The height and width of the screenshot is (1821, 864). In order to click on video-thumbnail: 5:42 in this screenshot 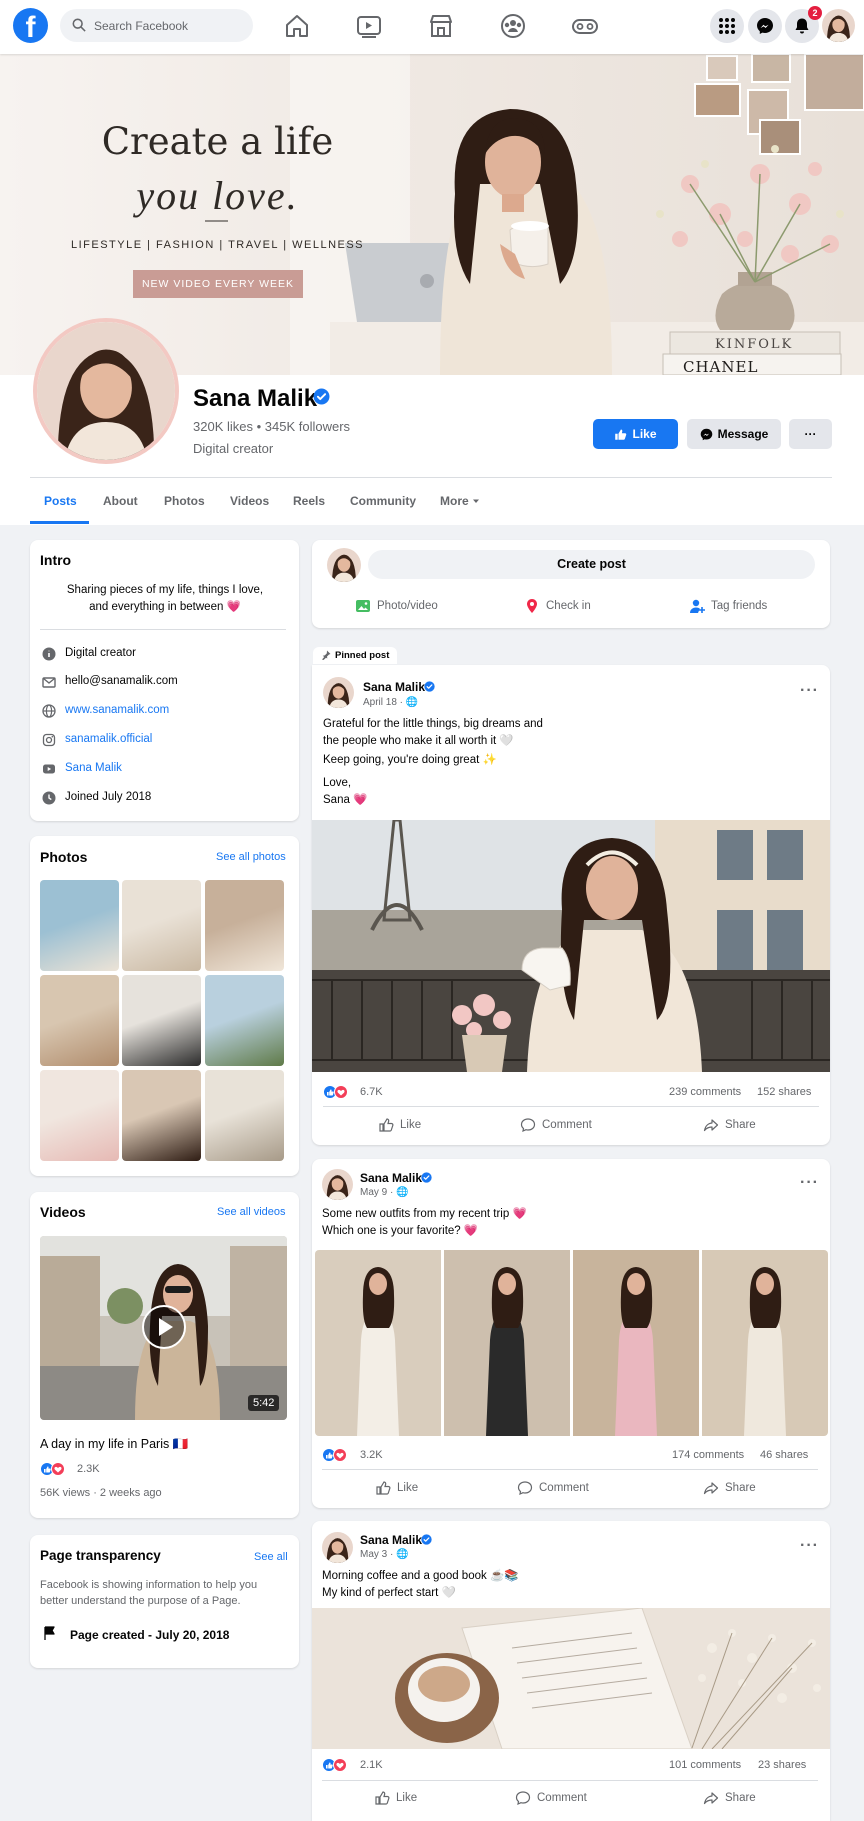, I will do `click(163, 1328)`.